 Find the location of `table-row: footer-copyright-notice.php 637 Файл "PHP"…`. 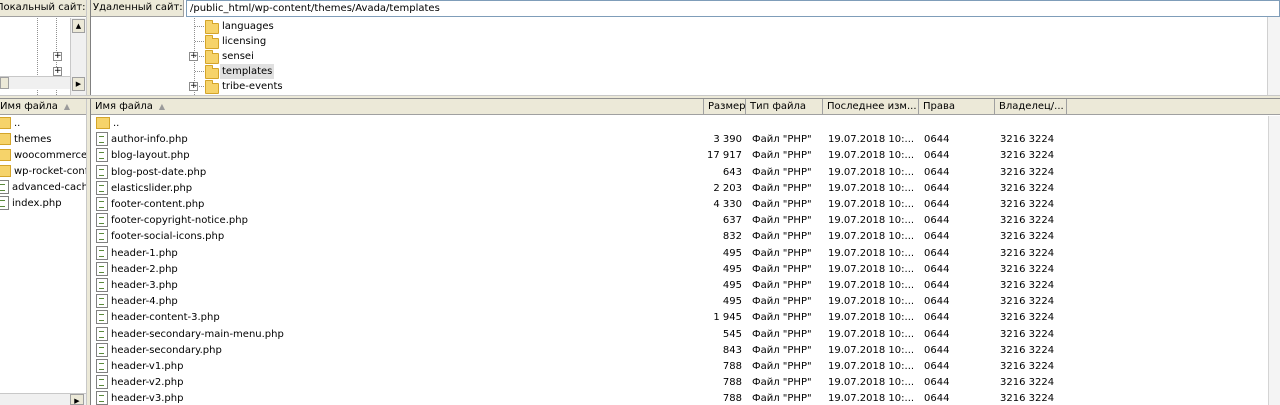

table-row: footer-copyright-notice.php 637 Файл "PHP"… is located at coordinates (679, 221).